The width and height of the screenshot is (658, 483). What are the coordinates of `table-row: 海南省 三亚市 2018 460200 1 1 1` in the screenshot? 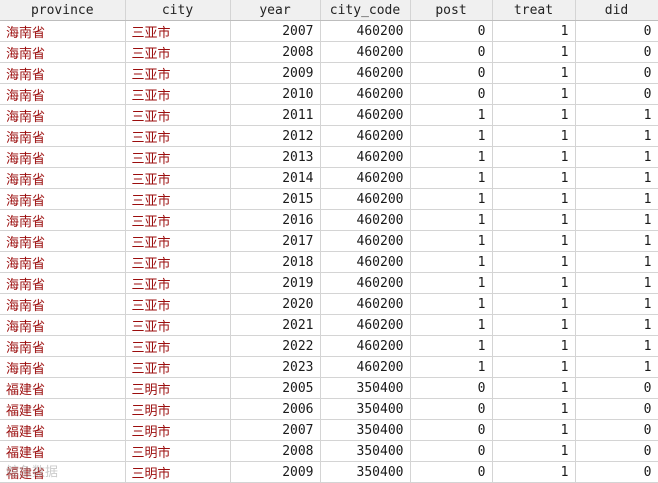 It's located at (329, 262).